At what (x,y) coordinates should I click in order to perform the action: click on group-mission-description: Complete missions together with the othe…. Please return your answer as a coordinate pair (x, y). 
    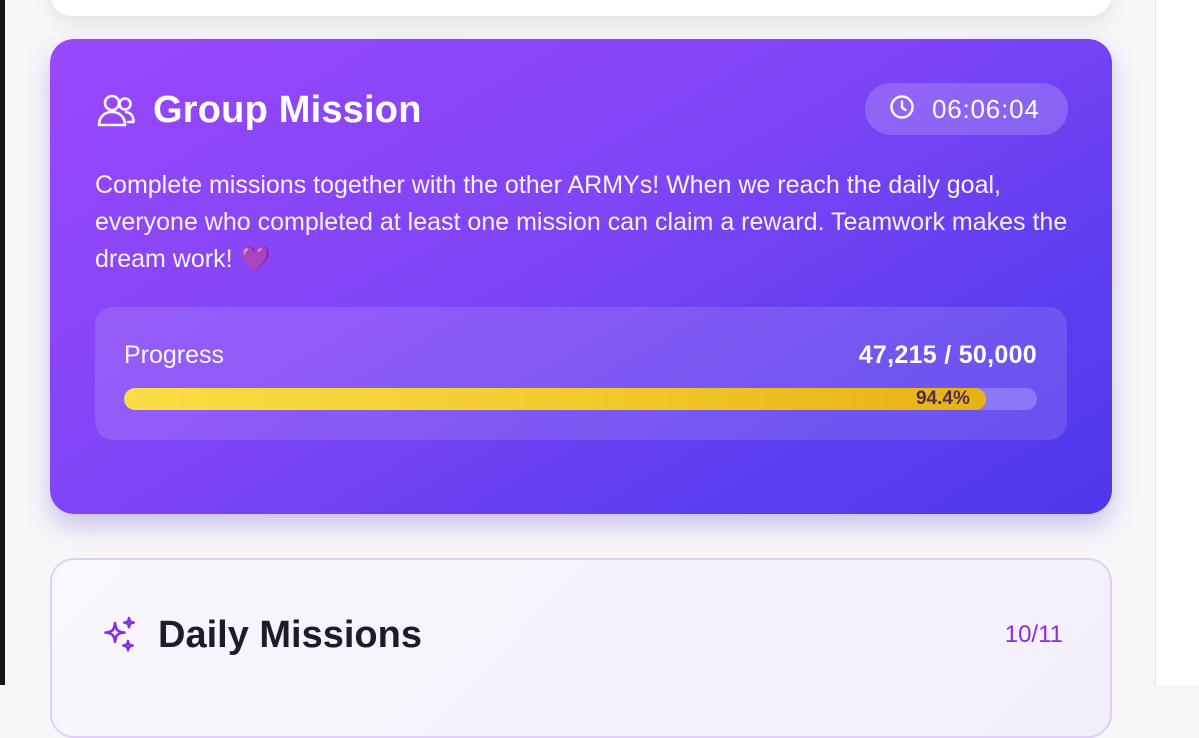
    Looking at the image, I should click on (581, 222).